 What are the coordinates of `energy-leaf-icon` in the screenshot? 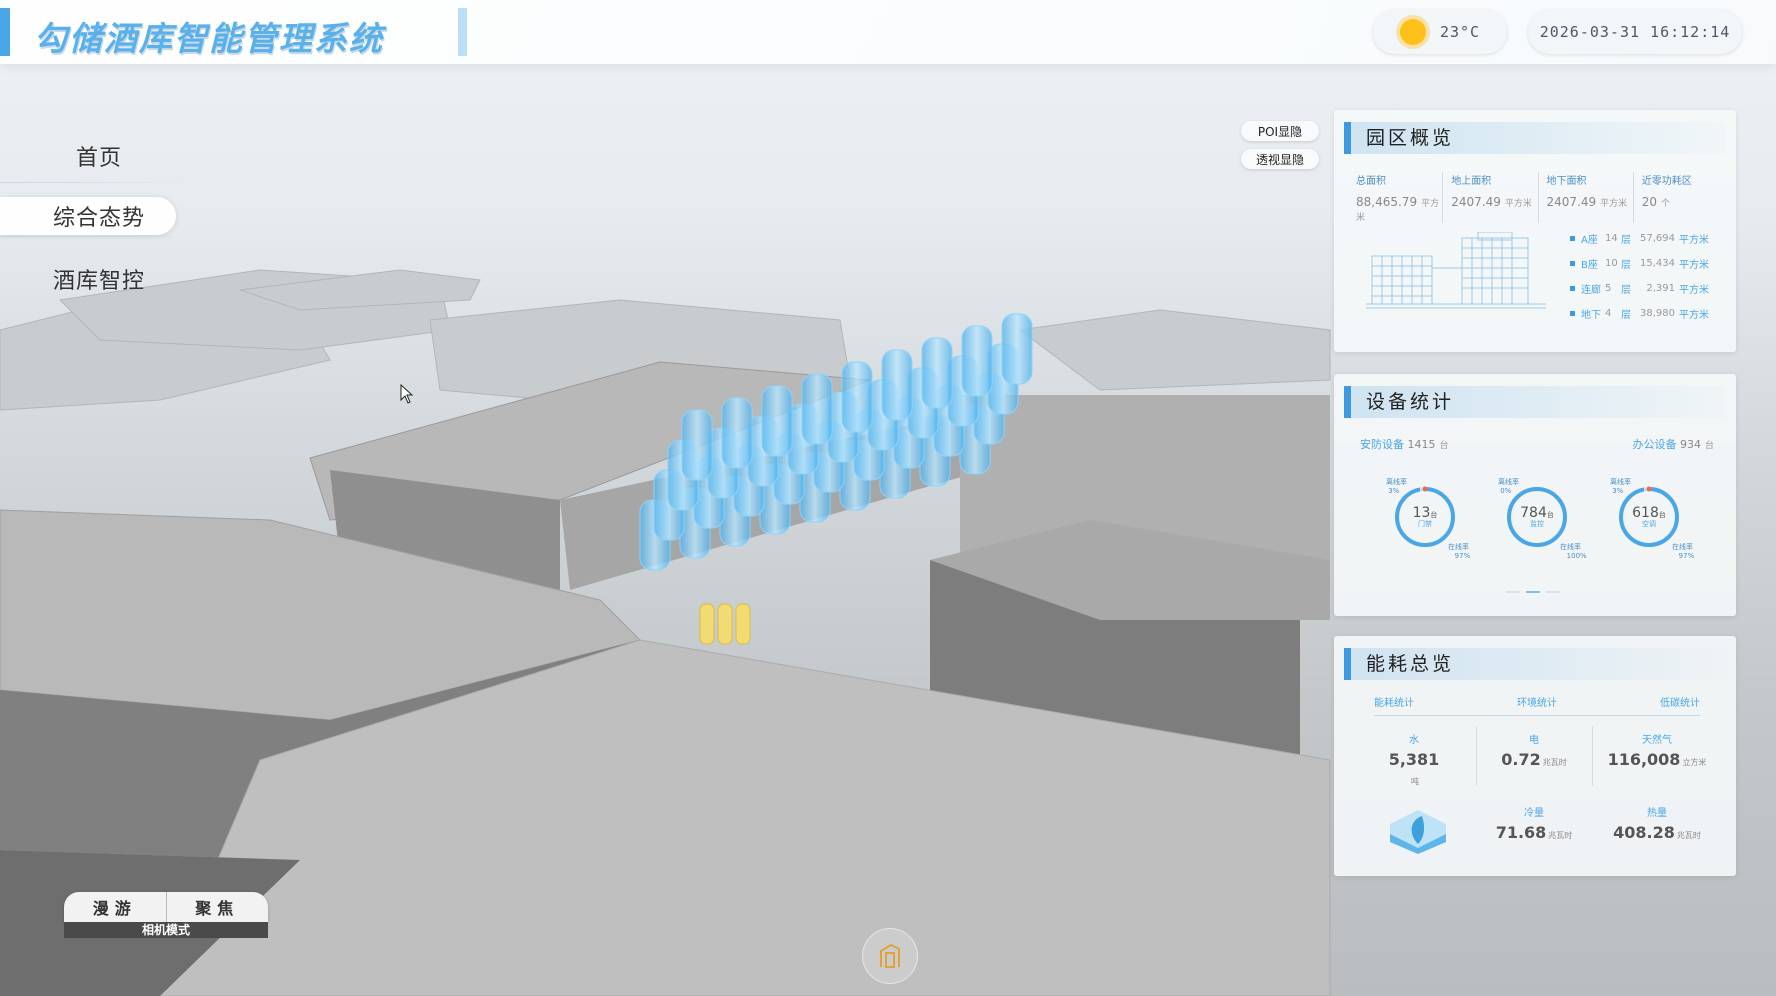 It's located at (1418, 832).